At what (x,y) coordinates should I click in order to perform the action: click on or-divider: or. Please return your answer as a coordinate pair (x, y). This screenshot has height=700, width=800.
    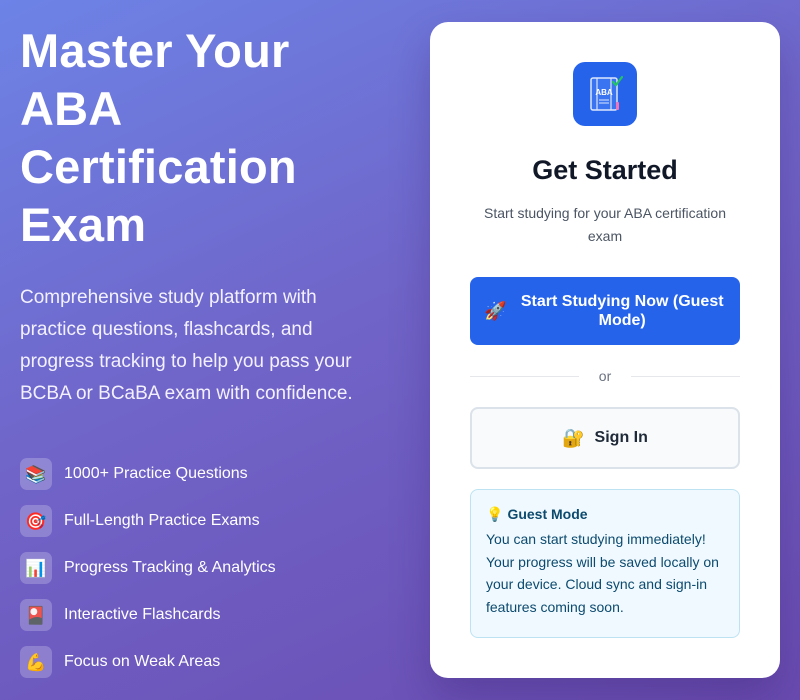
    Looking at the image, I should click on (605, 376).